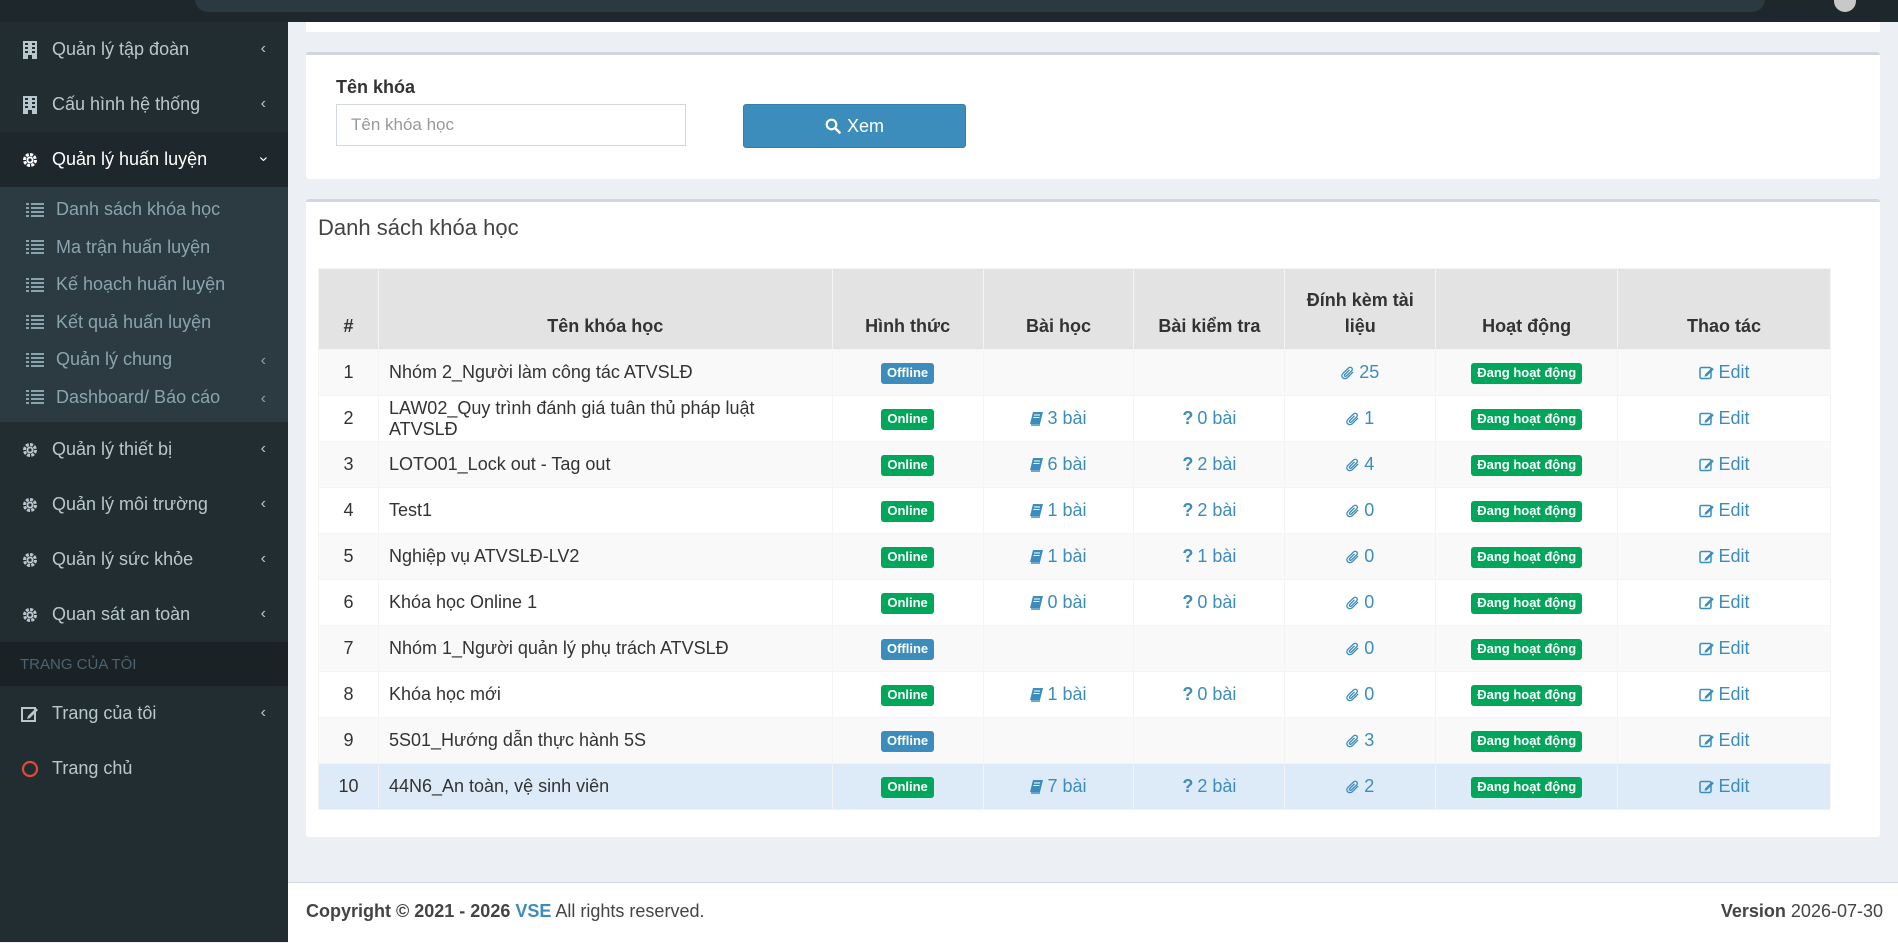  What do you see at coordinates (1209, 309) in the screenshot?
I see `column-header: Bài kiểm tra` at bounding box center [1209, 309].